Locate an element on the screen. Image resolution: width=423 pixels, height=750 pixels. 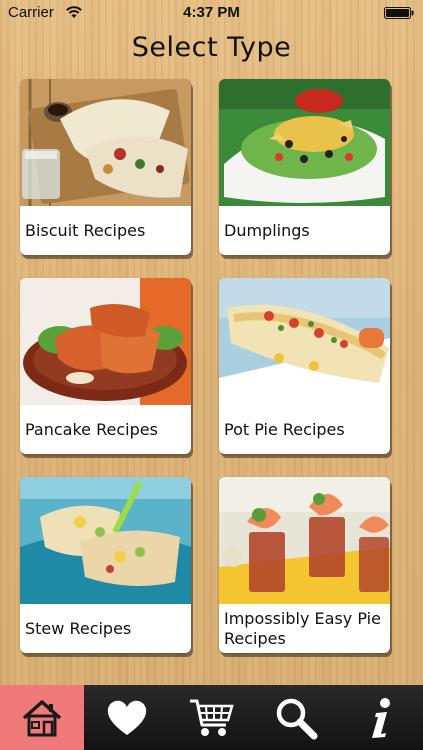
home-icon is located at coordinates (42, 717).